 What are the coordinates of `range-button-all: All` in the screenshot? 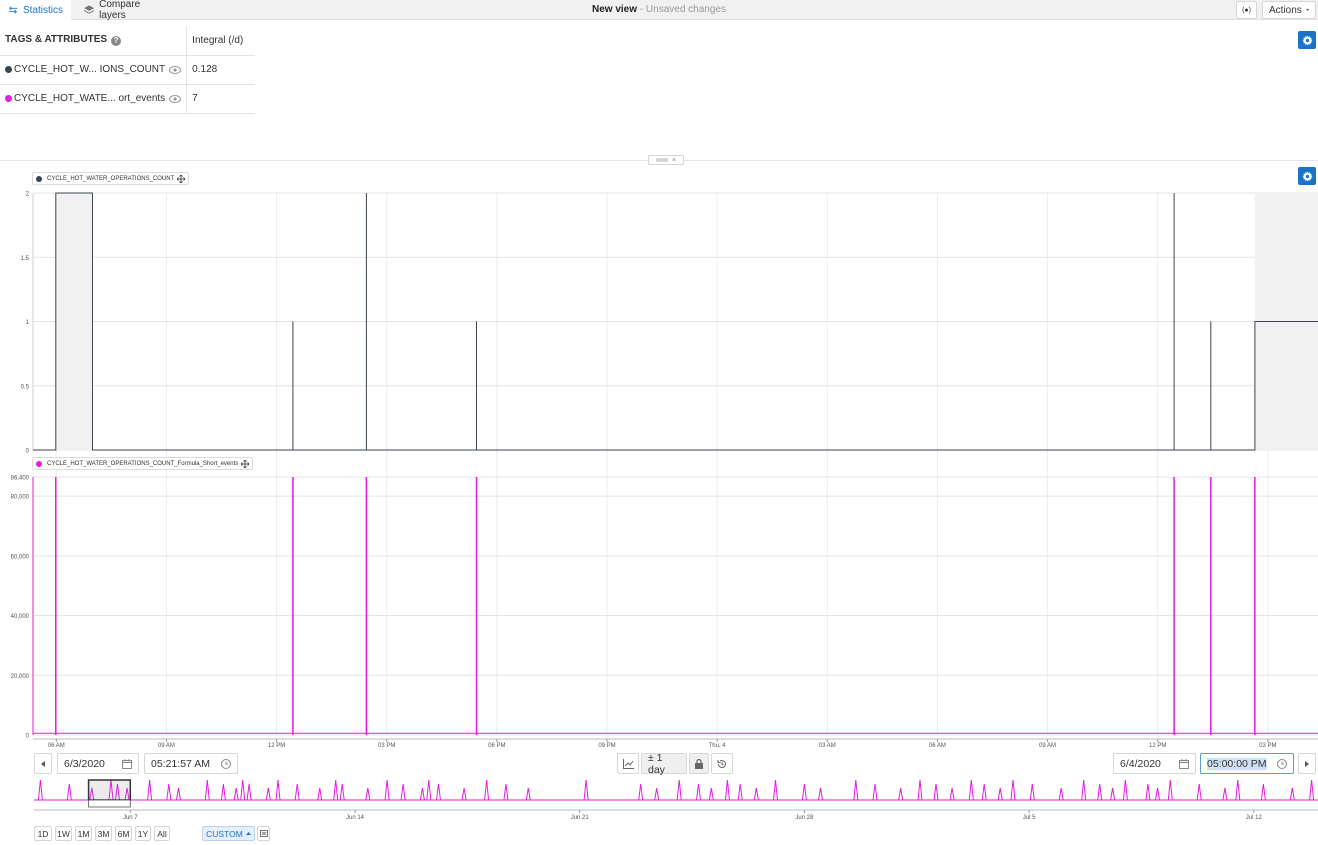 It's located at (162, 833).